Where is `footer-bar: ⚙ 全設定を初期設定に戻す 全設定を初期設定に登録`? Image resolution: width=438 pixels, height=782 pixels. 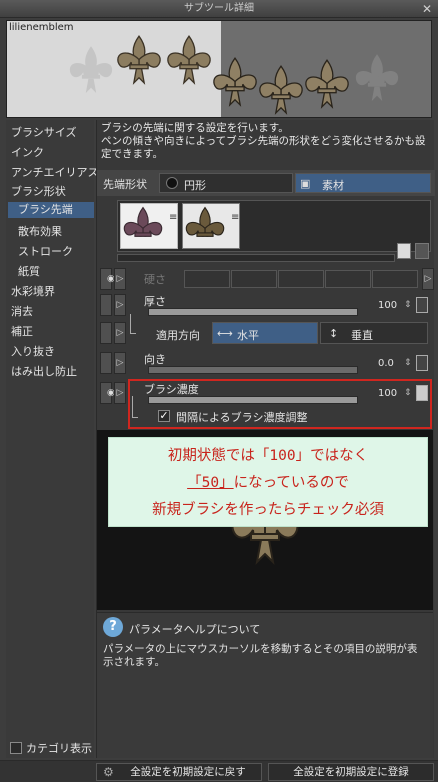 footer-bar: ⚙ 全設定を初期設定に戻す 全設定を初期設定に登録 is located at coordinates (219, 771).